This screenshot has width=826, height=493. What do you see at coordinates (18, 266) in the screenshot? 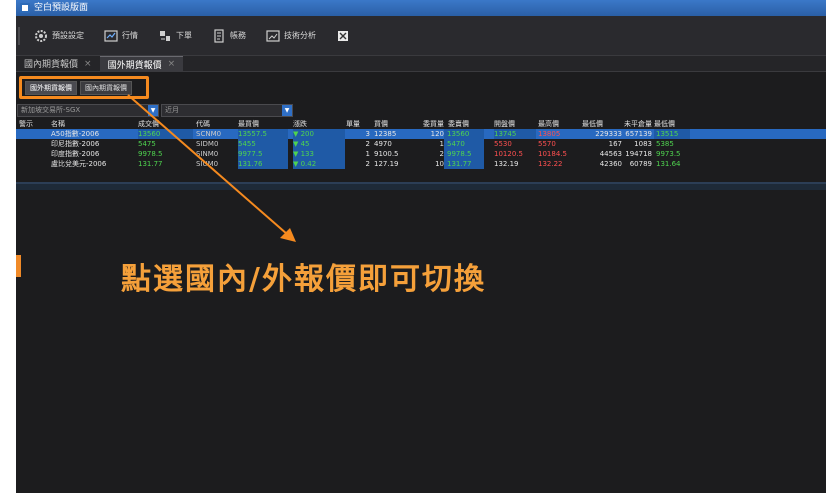
I see `orange-marker` at bounding box center [18, 266].